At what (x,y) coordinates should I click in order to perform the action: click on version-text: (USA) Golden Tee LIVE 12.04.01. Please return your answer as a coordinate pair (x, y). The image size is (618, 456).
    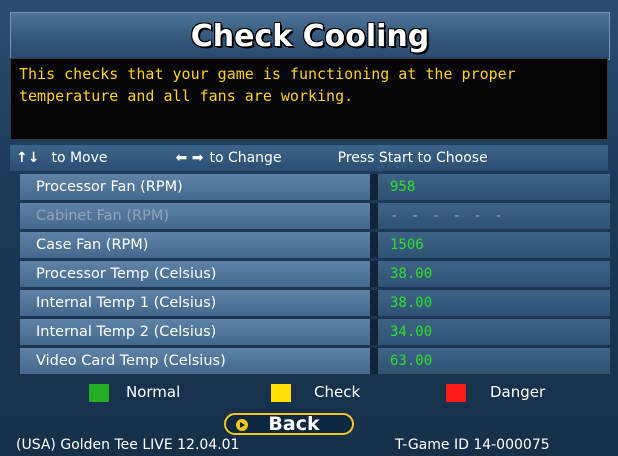
    Looking at the image, I should click on (128, 445).